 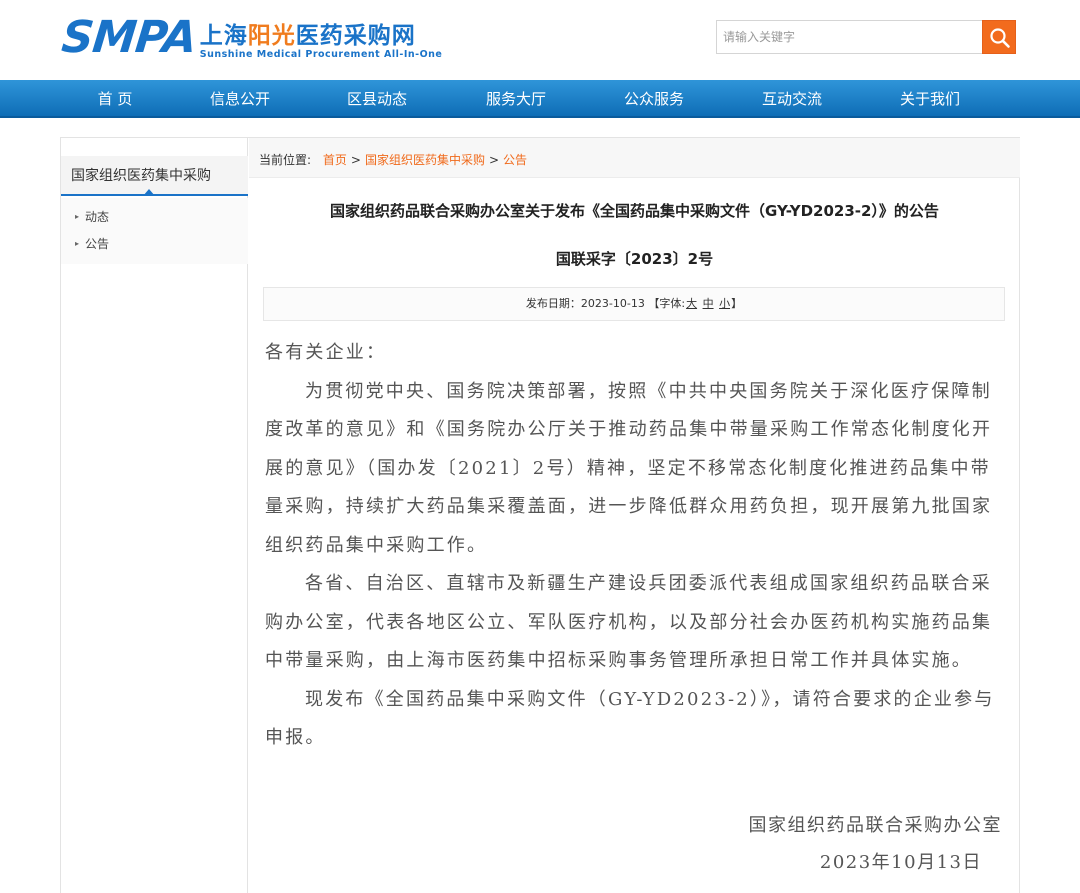 I want to click on sidebar-item-news: ▸ 动态, so click(x=92, y=216).